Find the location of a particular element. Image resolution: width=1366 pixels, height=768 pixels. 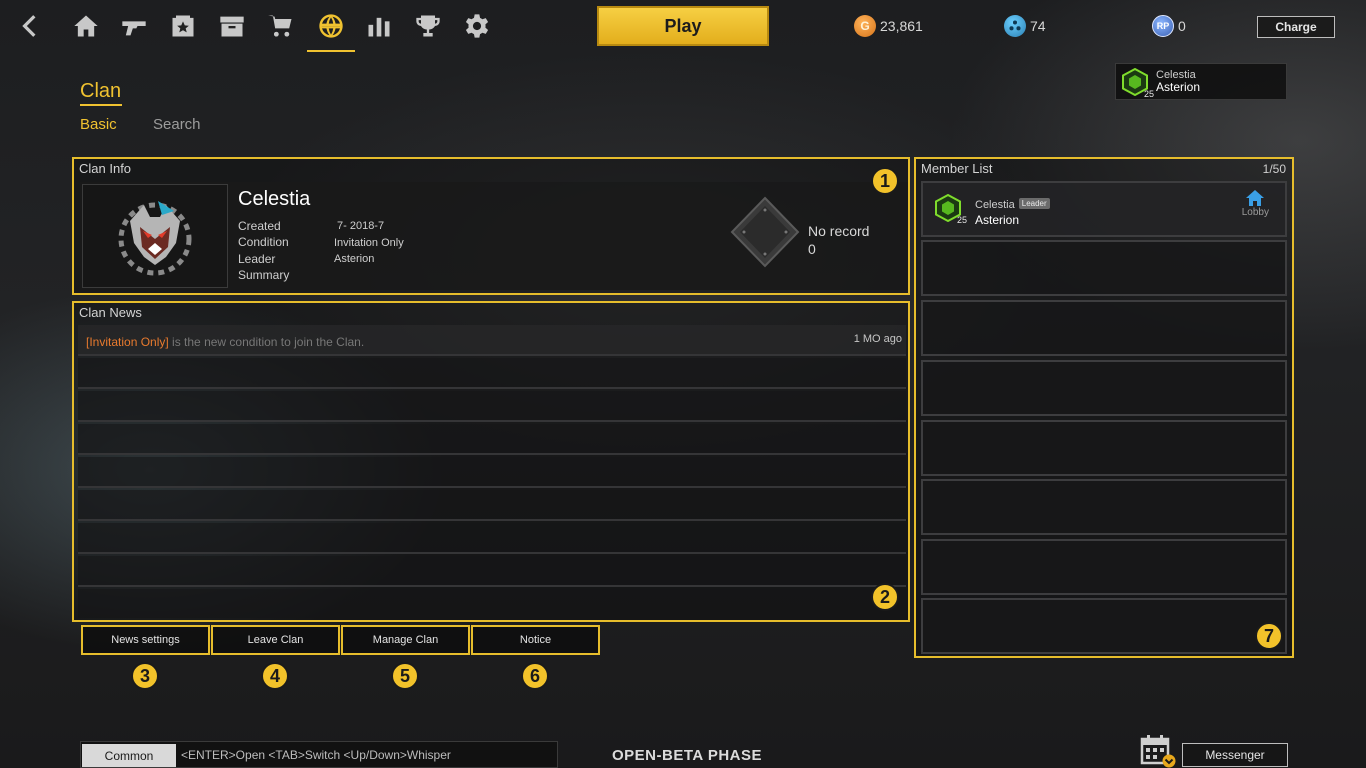

wolf-emblem-icon is located at coordinates (155, 238).